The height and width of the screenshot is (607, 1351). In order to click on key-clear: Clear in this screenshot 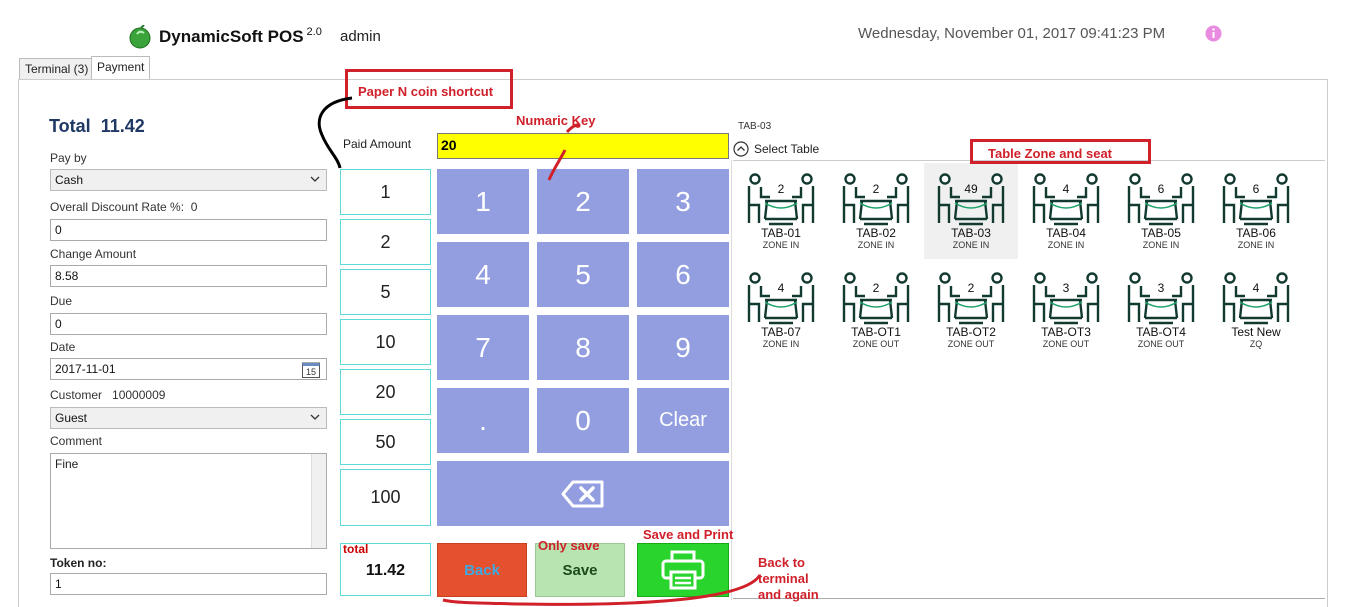, I will do `click(683, 420)`.